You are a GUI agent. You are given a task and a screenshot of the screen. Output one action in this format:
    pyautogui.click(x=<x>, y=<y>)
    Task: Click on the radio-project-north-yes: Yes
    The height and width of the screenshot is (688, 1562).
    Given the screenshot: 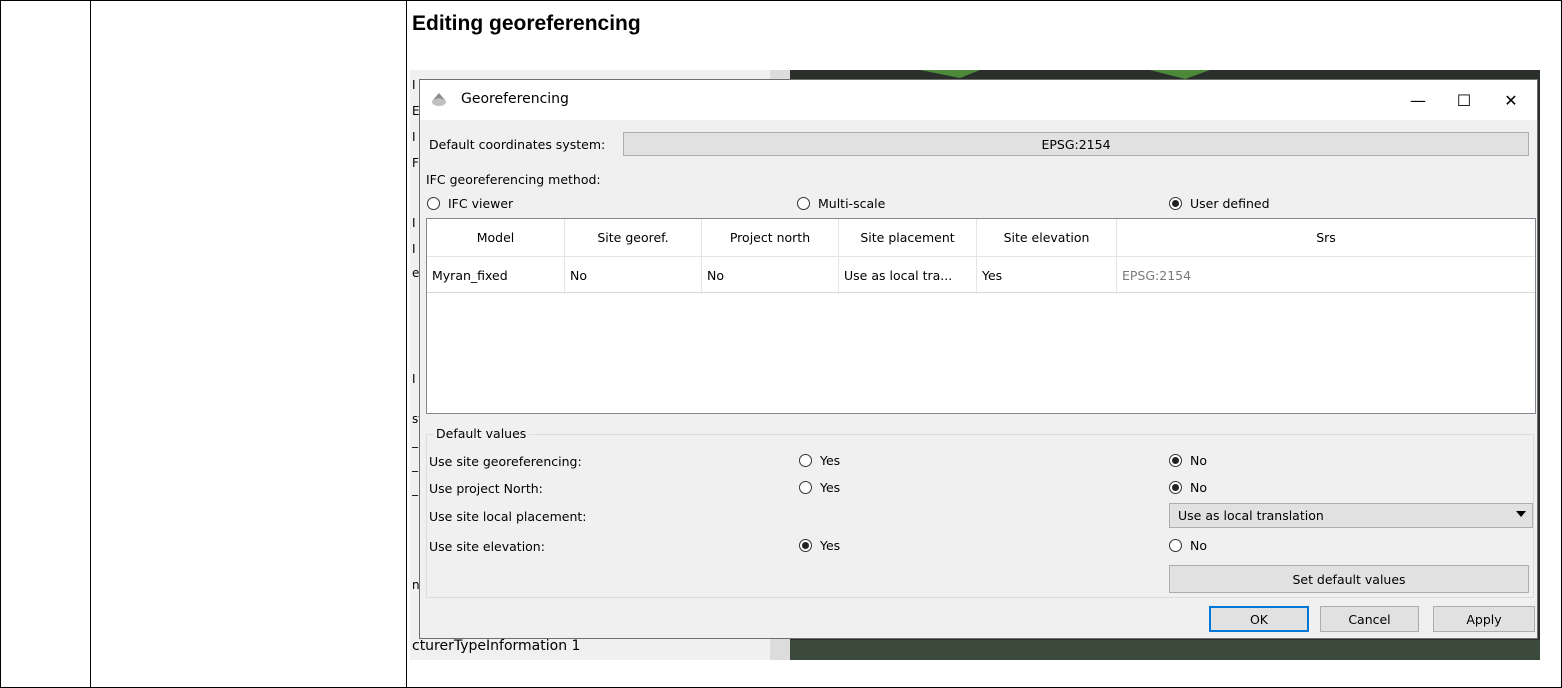 What is the action you would take?
    pyautogui.click(x=819, y=487)
    